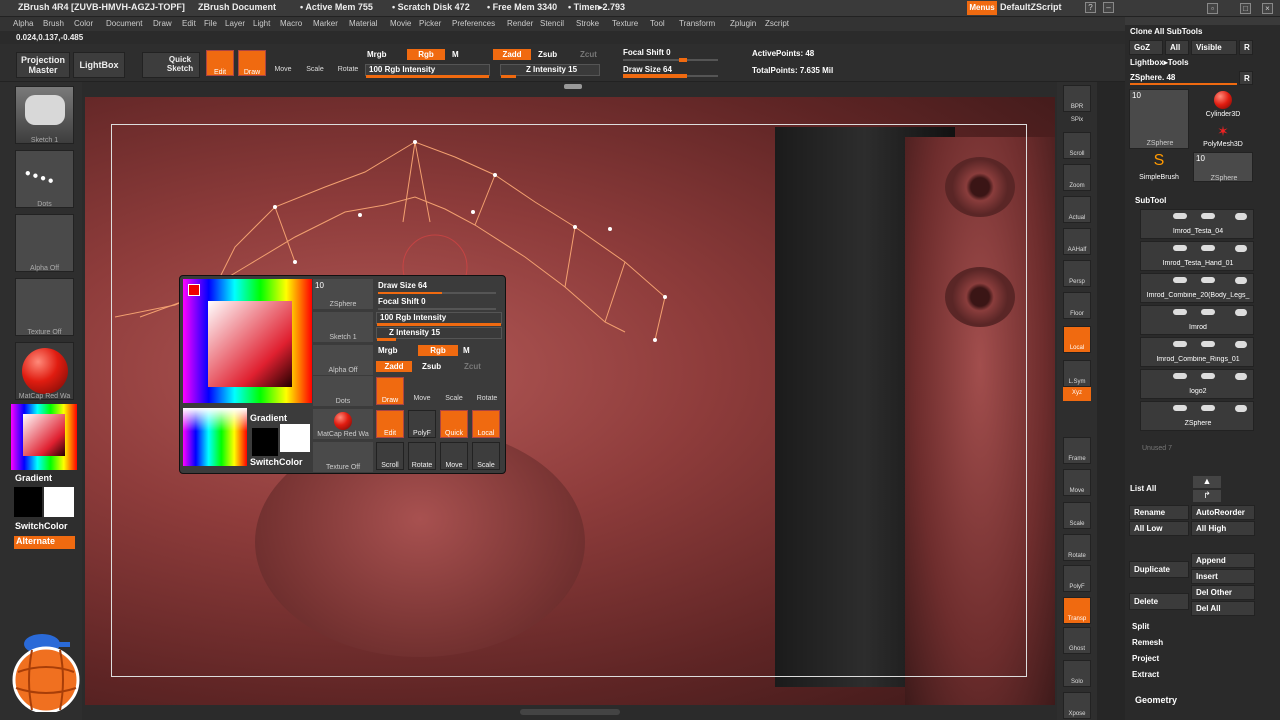  Describe the element at coordinates (1077, 515) in the screenshot. I see `shelf-scale-button: Scale` at that location.